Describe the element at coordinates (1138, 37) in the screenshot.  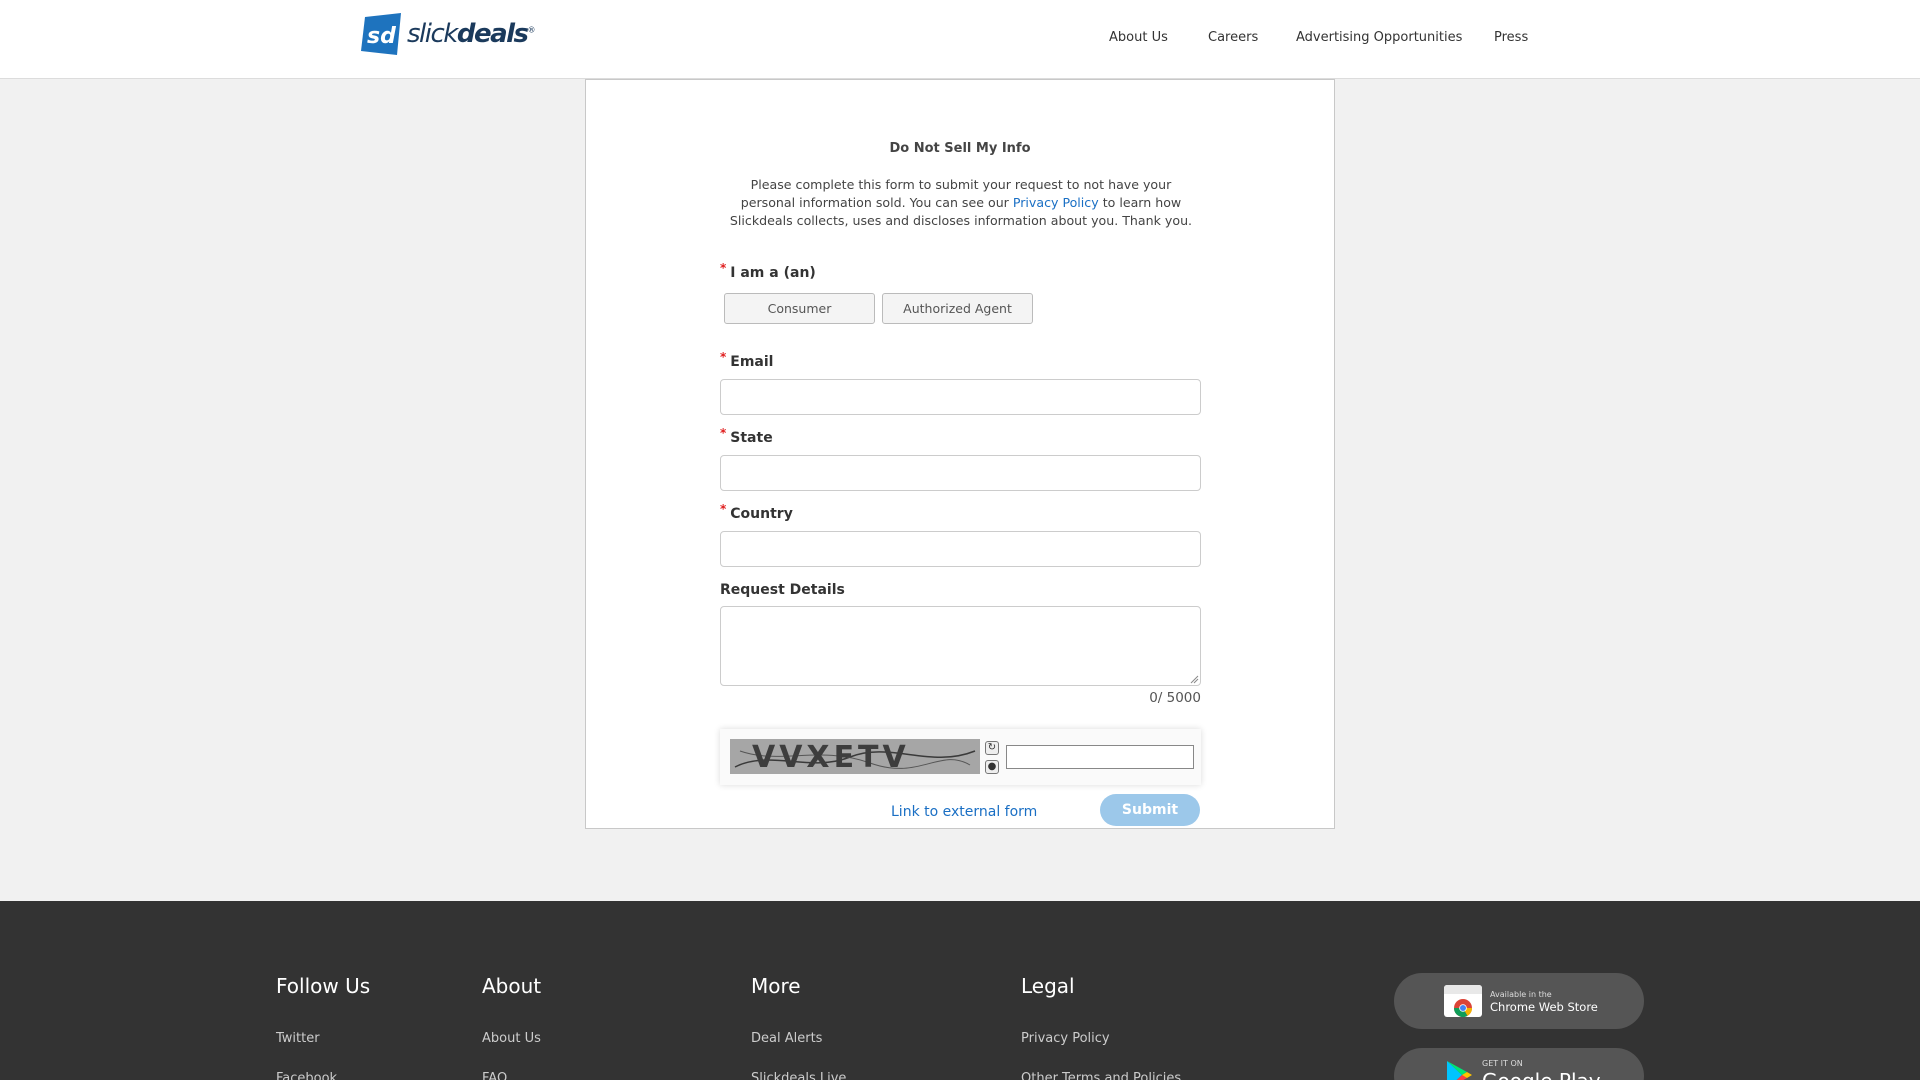
I see `nav-about-us: About Us` at that location.